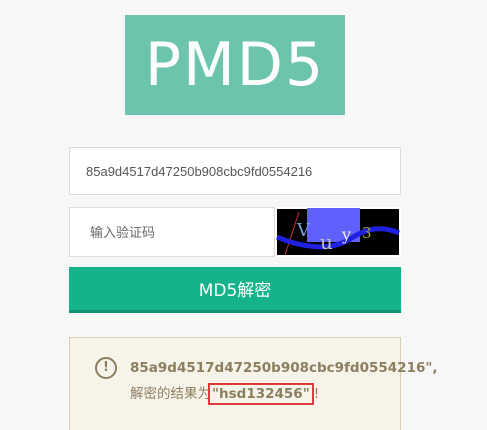 The image size is (487, 430). What do you see at coordinates (170, 394) in the screenshot?
I see `result-prefix: 解密的结果为` at bounding box center [170, 394].